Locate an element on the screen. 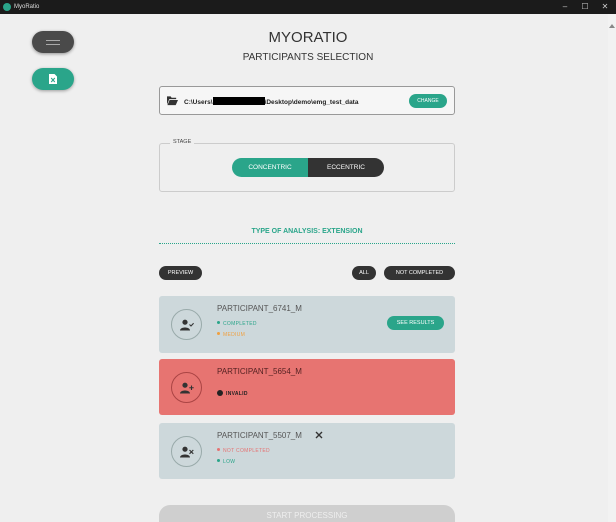  folder-path-prefix: C:\Users\ is located at coordinates (198, 102).